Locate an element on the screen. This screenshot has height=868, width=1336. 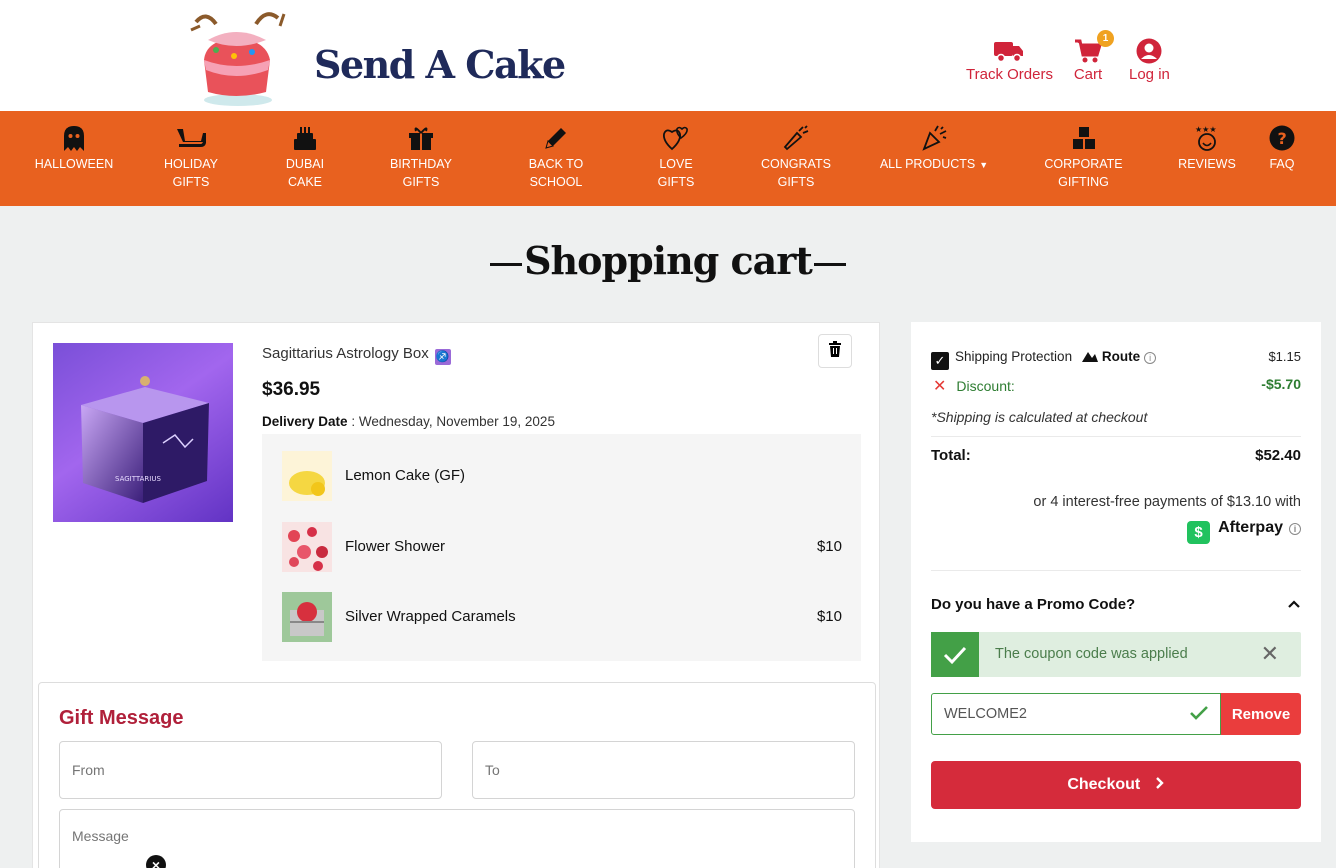
cake-icon is located at coordinates (305, 138).